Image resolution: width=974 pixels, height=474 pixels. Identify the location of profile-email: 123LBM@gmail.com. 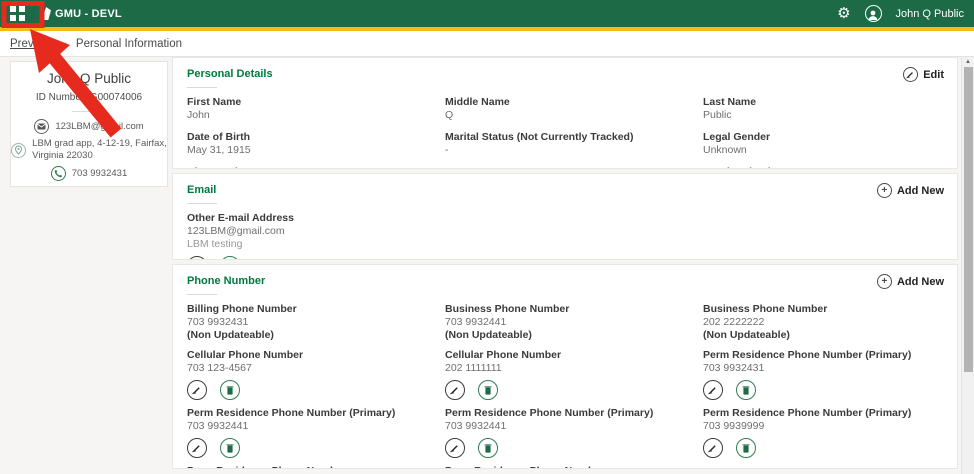
(99, 126).